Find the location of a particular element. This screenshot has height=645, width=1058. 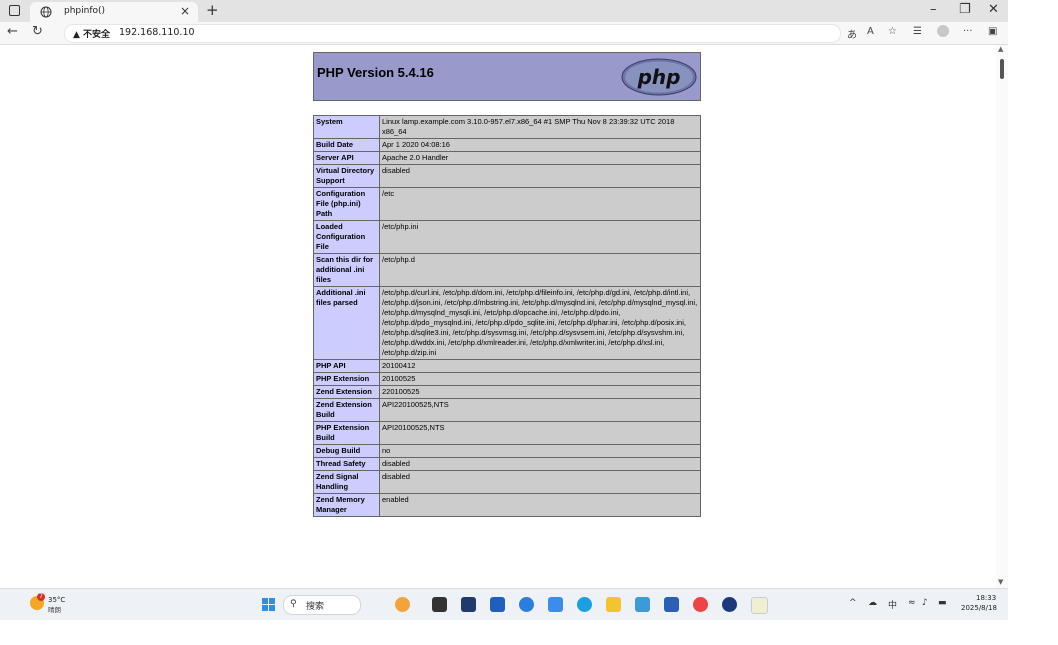

table-row: Virtual Directory Support disabled is located at coordinates (507, 176).